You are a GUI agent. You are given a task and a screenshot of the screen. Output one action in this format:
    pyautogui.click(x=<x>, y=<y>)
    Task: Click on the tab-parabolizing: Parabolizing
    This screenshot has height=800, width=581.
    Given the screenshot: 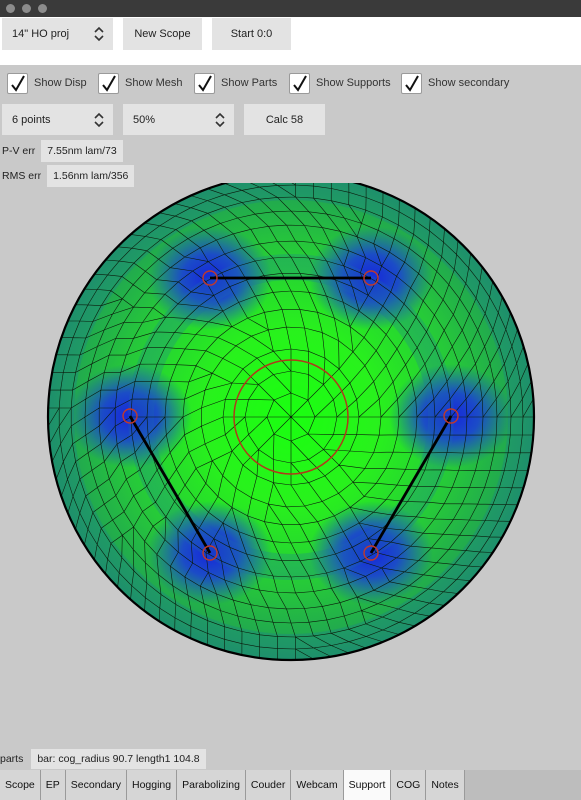 What is the action you would take?
    pyautogui.click(x=211, y=785)
    